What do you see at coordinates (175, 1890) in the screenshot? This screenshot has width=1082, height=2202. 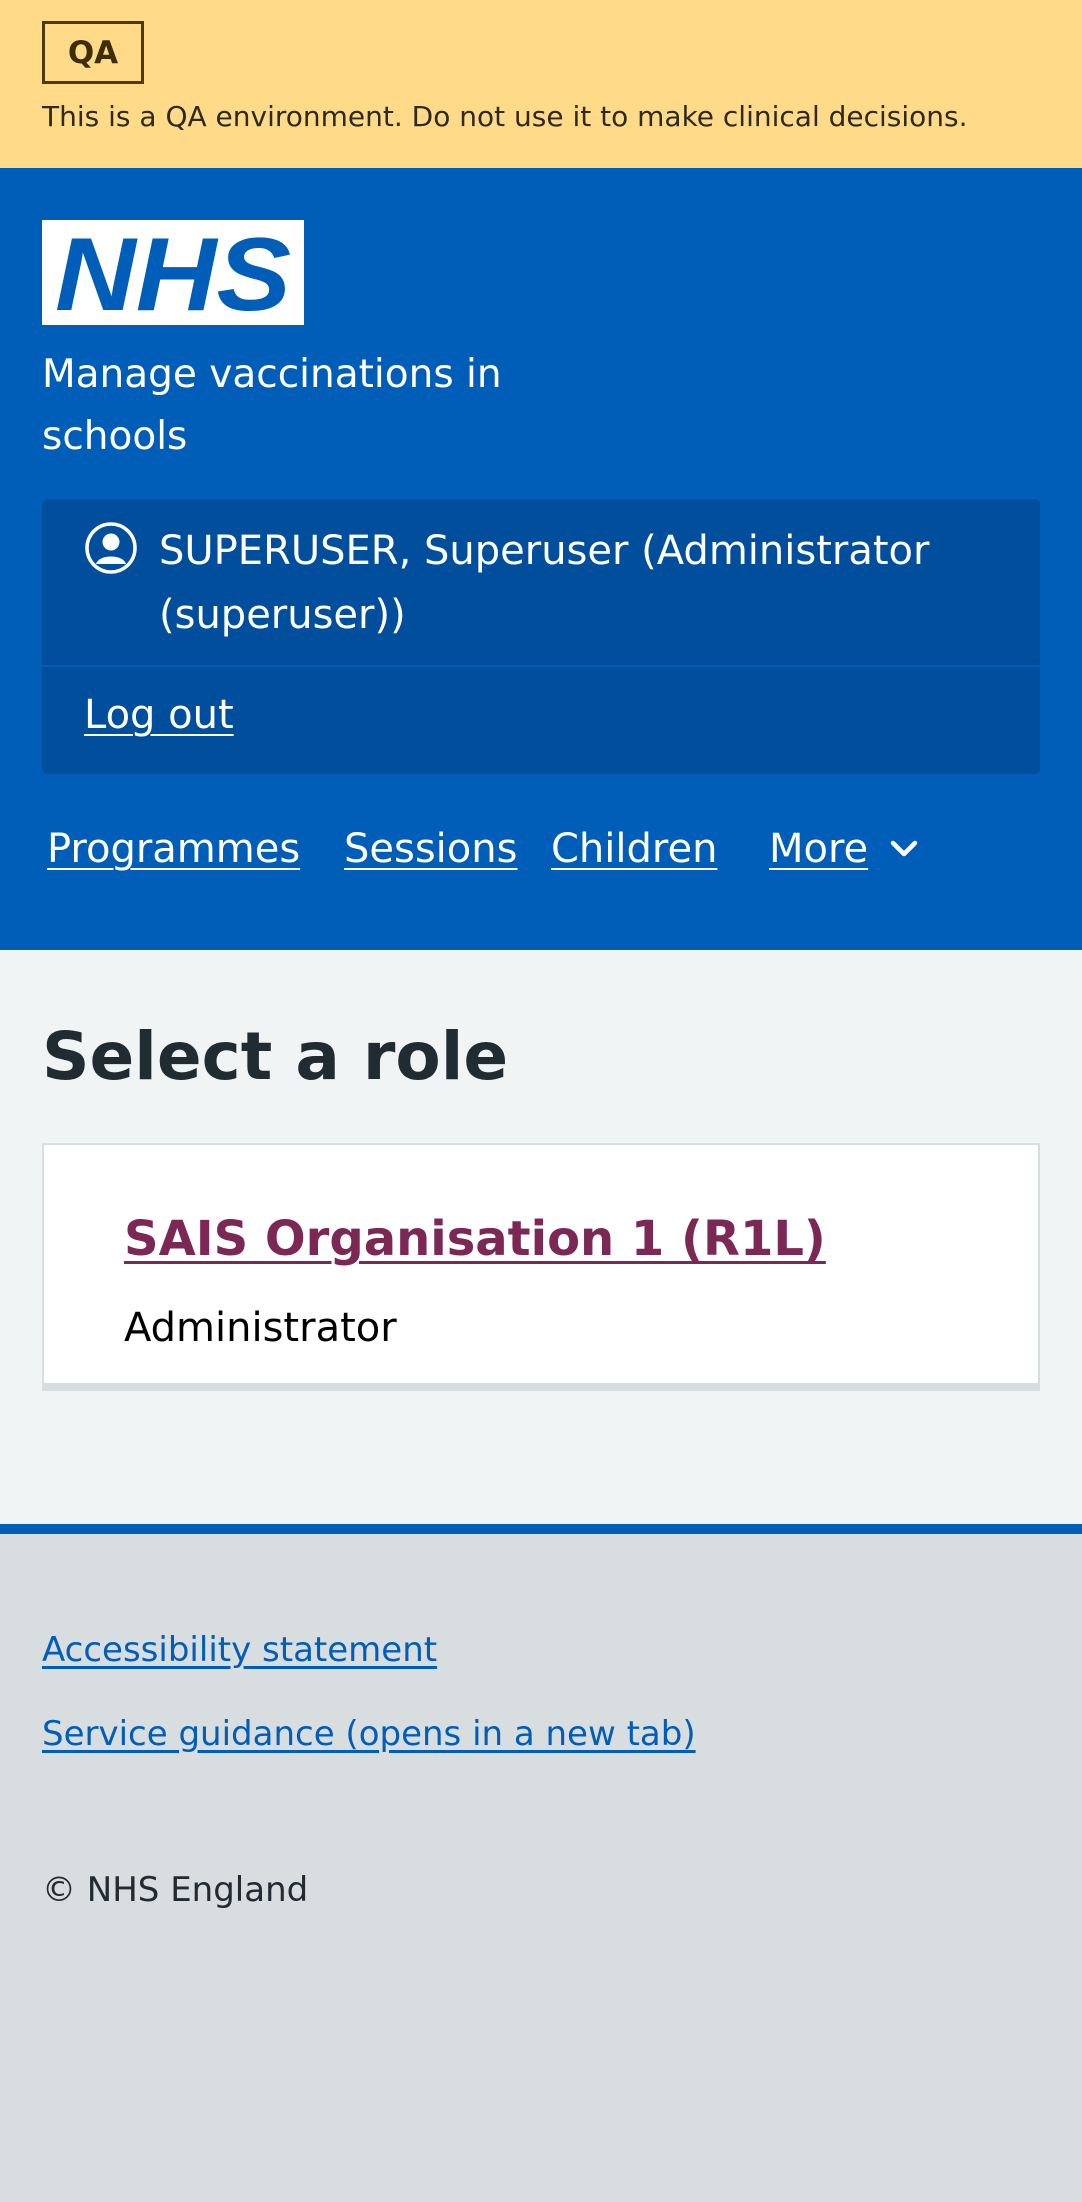 I see `copyright: © NHS England` at bounding box center [175, 1890].